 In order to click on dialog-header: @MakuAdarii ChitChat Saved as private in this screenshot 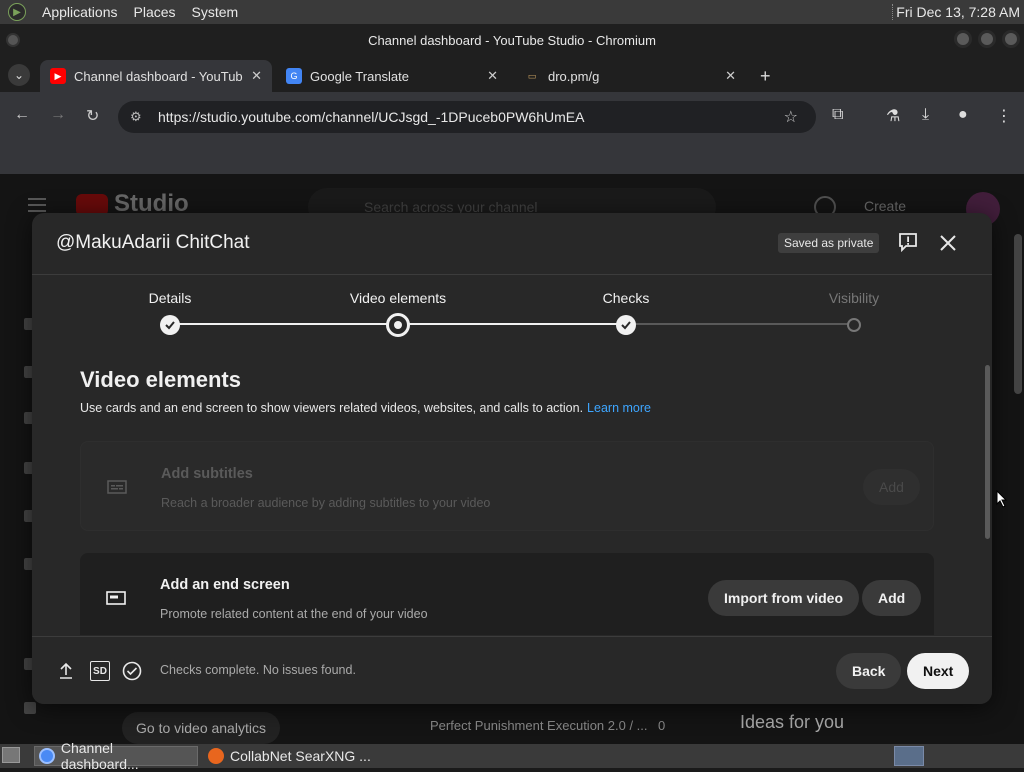, I will do `click(512, 244)`.